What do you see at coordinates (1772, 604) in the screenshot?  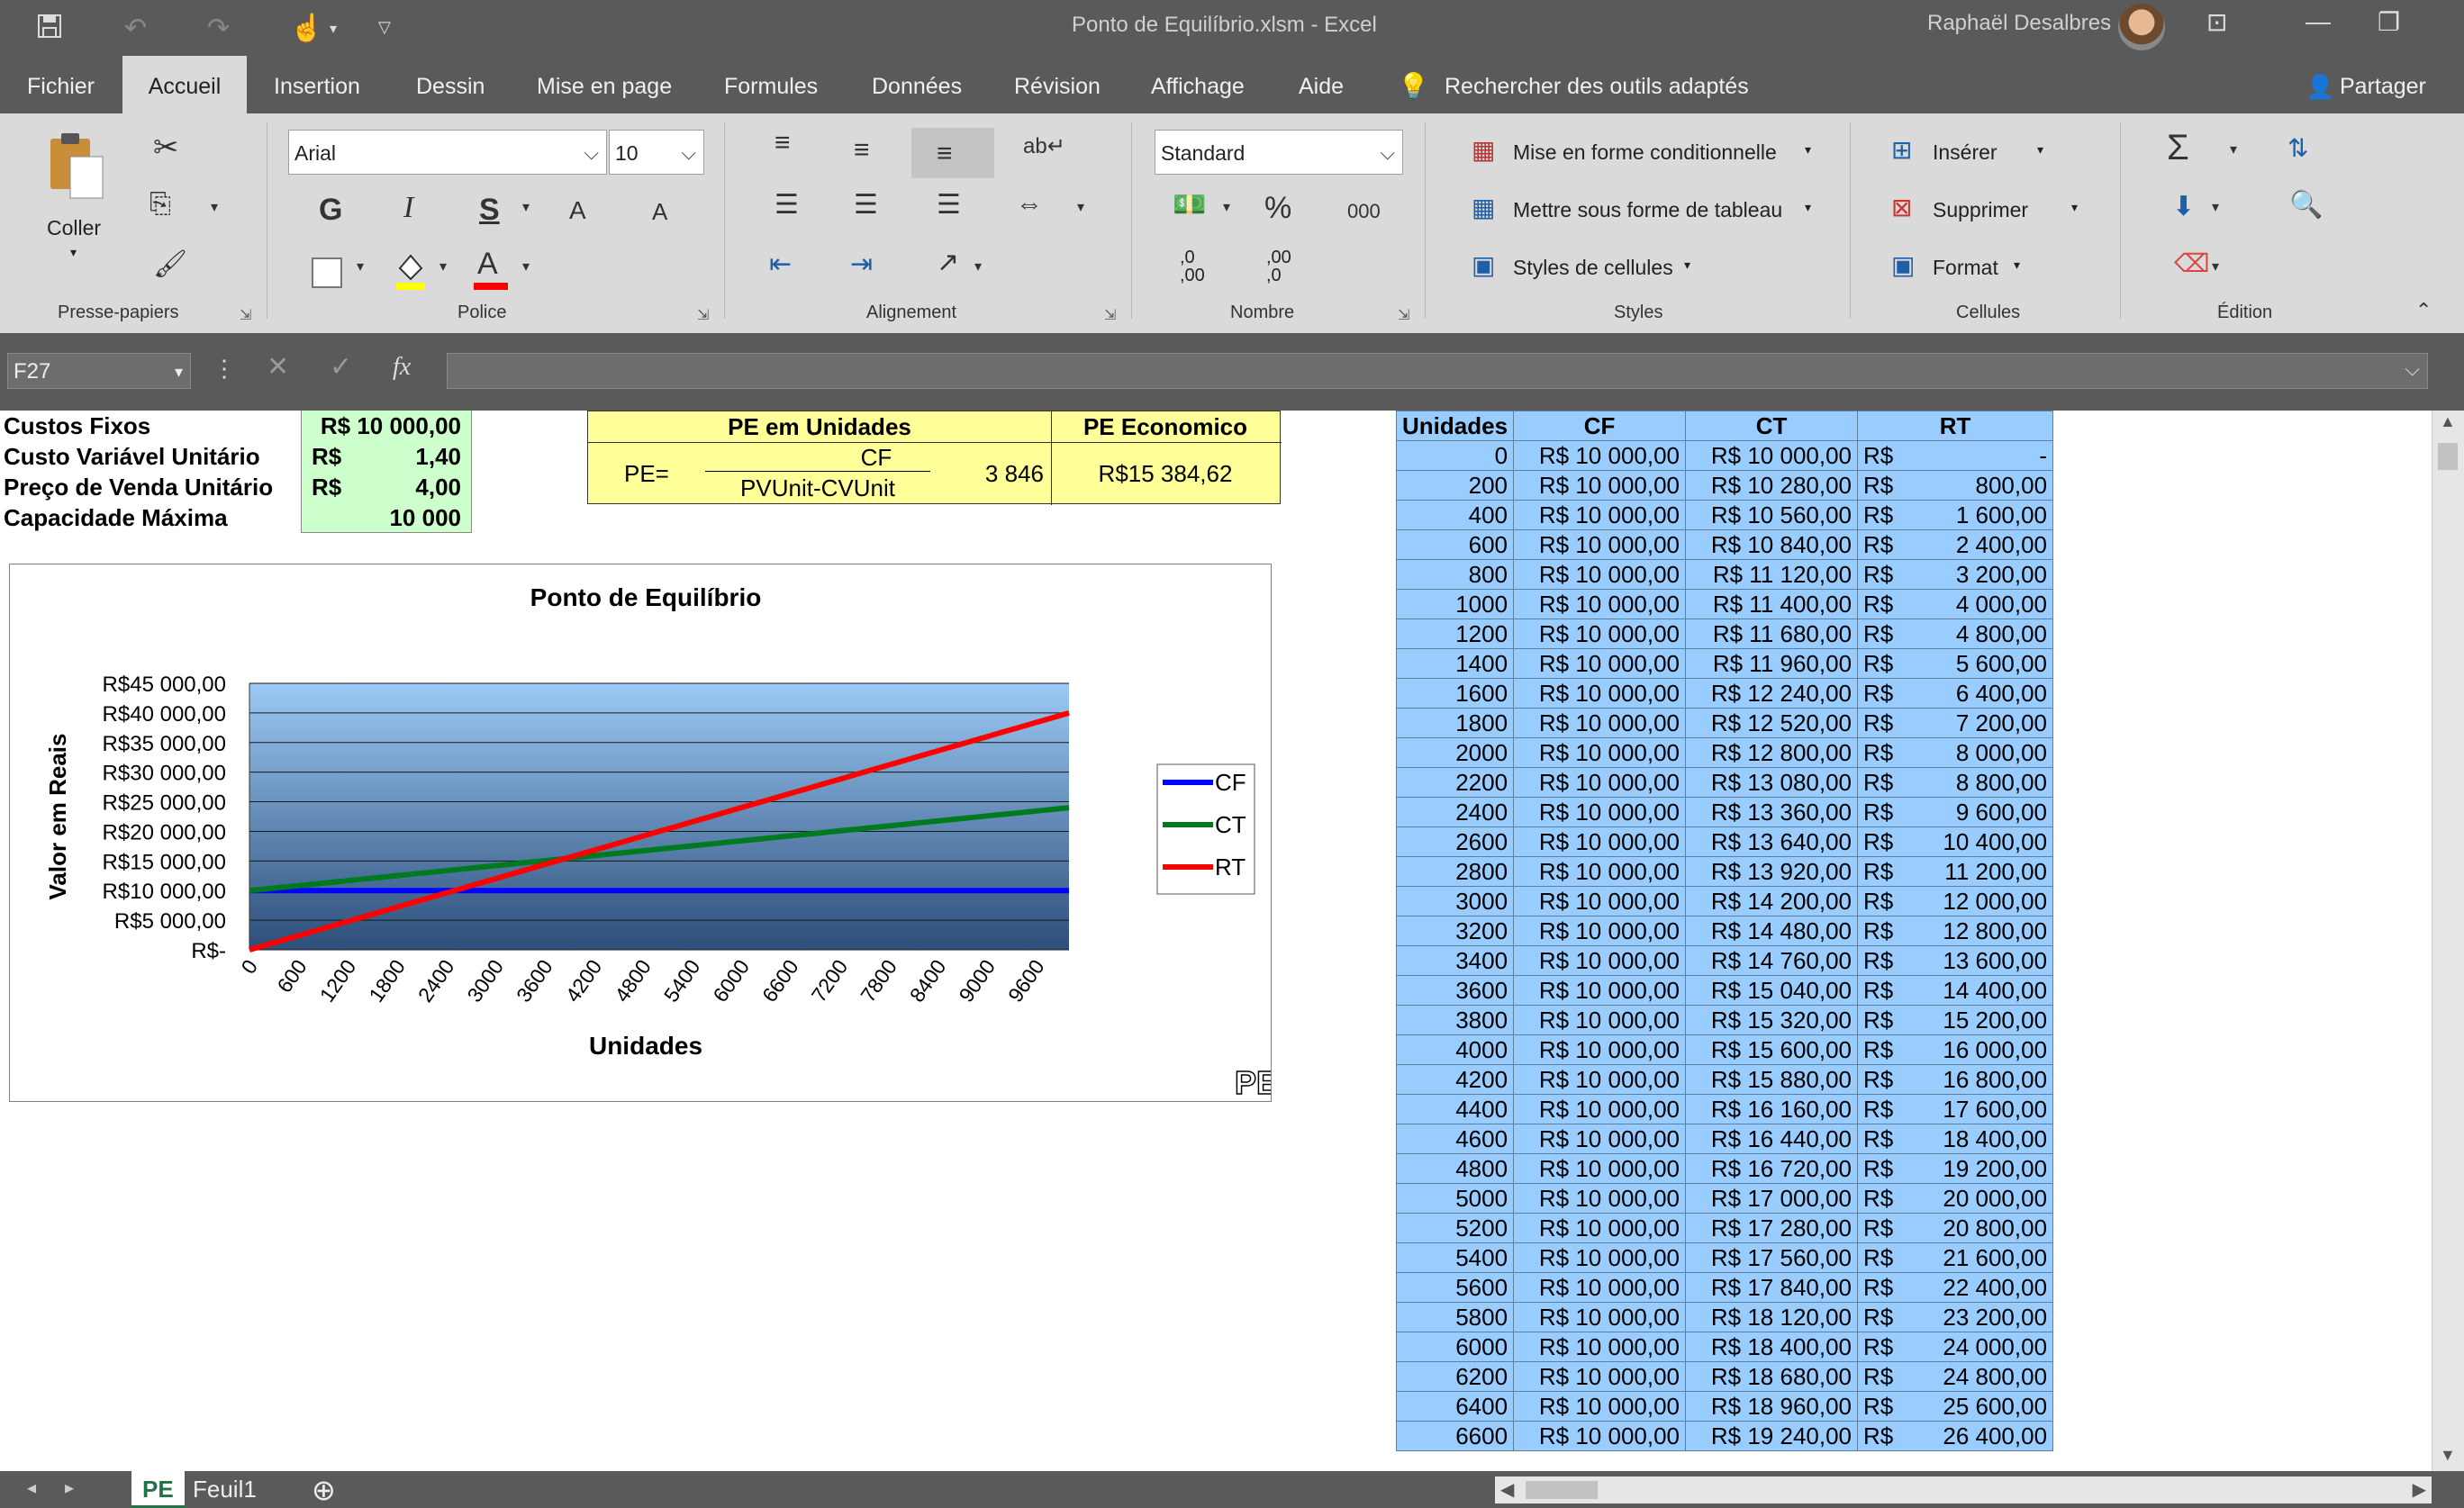 I see `cell-ct: R$ 11 400,00` at bounding box center [1772, 604].